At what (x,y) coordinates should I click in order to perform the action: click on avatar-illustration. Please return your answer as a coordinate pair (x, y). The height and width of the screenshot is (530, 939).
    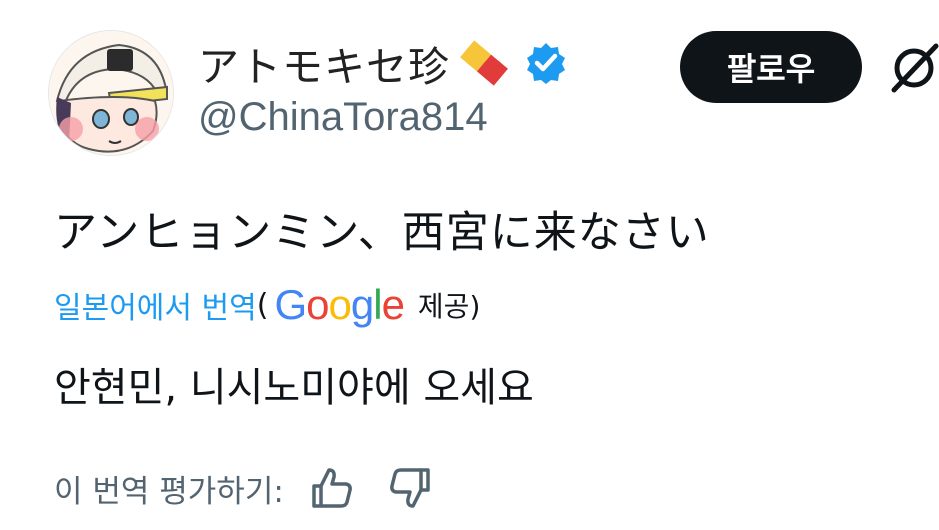
    Looking at the image, I should click on (111, 93).